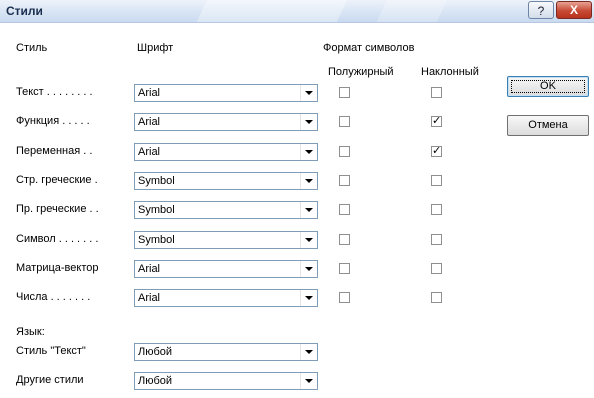  I want to click on style-row-label: Стр. греческие ., so click(57, 180).